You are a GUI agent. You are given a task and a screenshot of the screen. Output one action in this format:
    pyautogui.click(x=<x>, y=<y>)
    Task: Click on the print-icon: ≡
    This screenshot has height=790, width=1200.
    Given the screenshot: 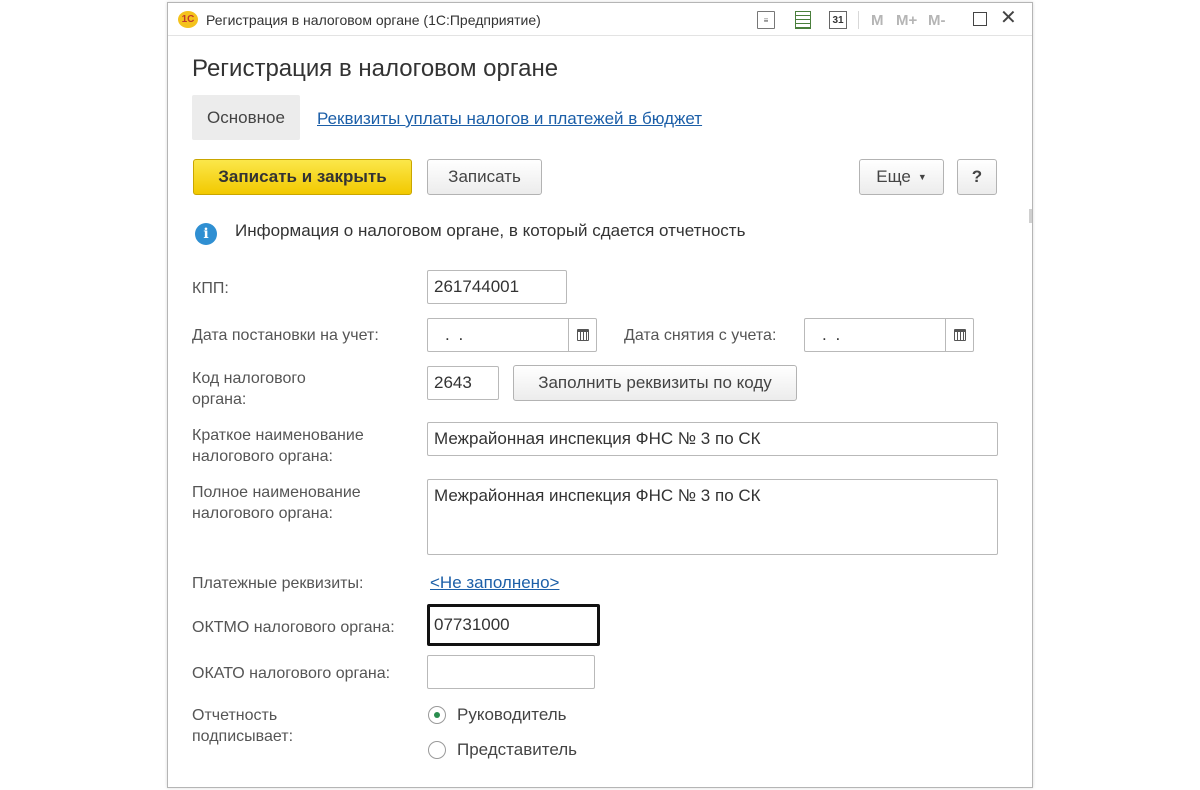 What is the action you would take?
    pyautogui.click(x=766, y=20)
    